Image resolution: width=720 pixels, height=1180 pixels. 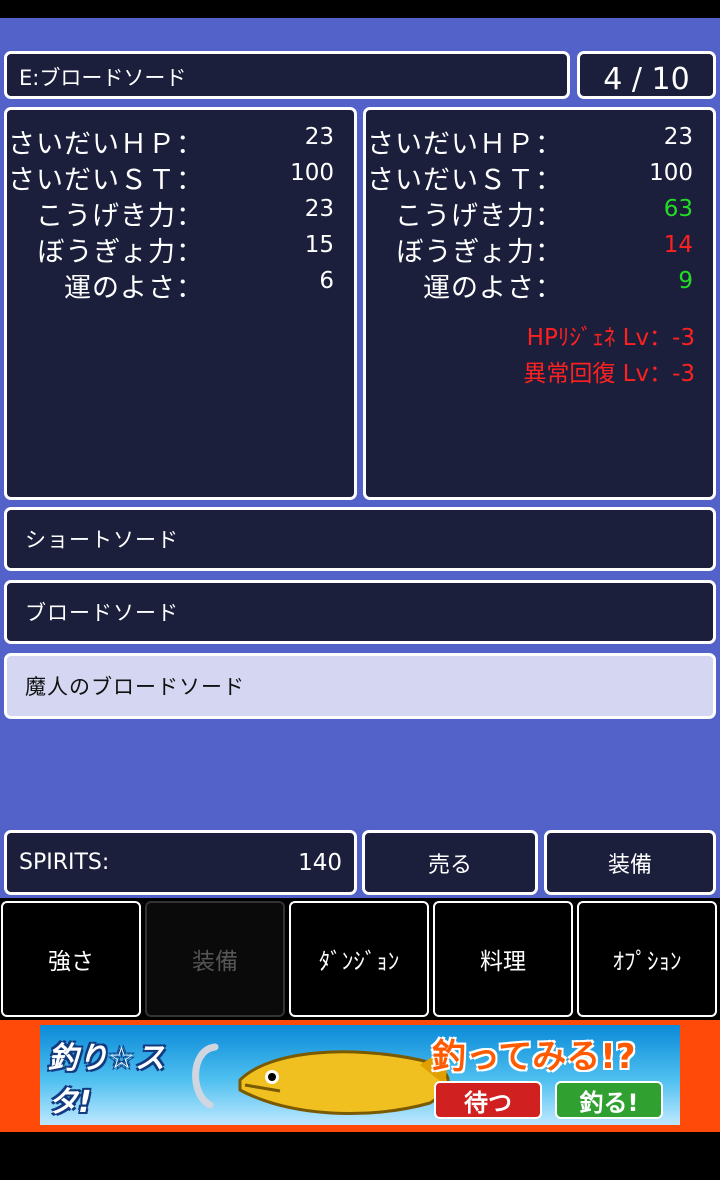 What do you see at coordinates (534, 1057) in the screenshot?
I see `ad-headline: 釣ってみる!?` at bounding box center [534, 1057].